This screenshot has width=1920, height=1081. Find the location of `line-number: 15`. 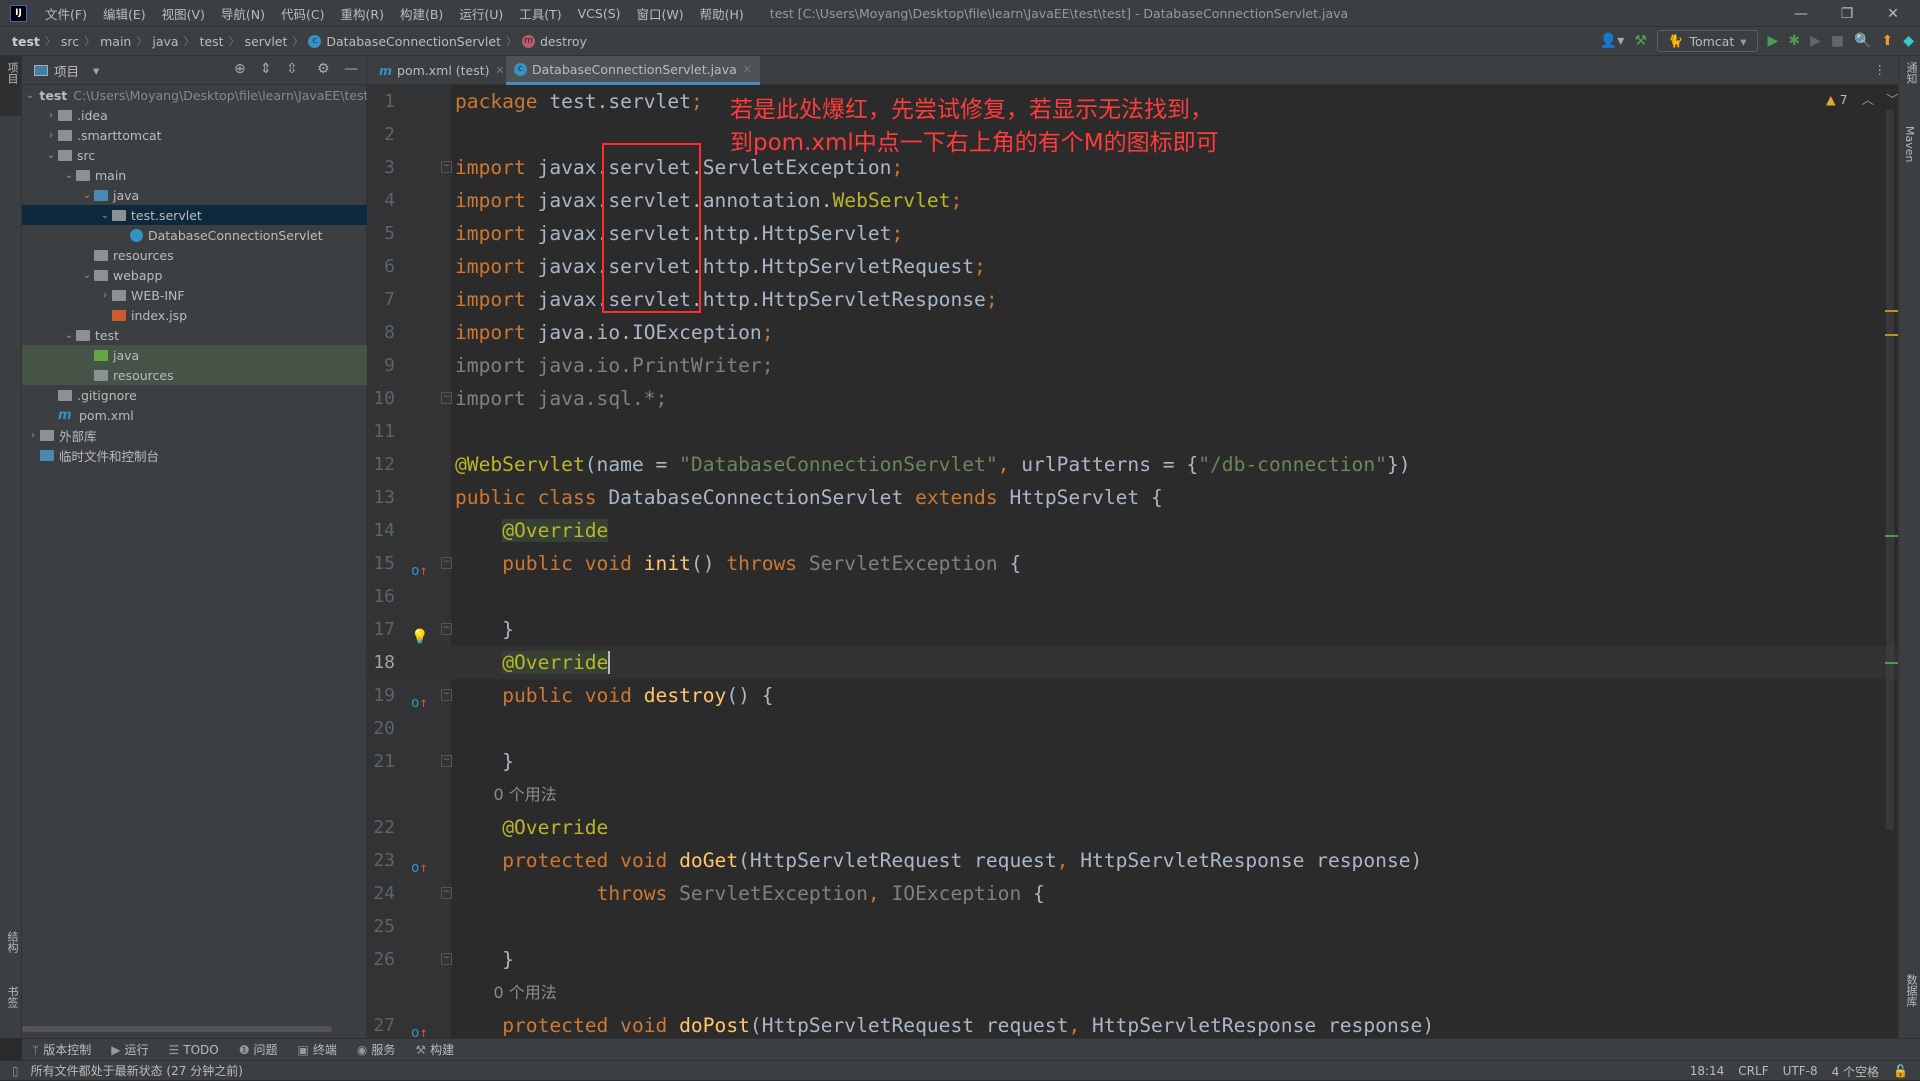

line-number: 15 is located at coordinates (381, 563).